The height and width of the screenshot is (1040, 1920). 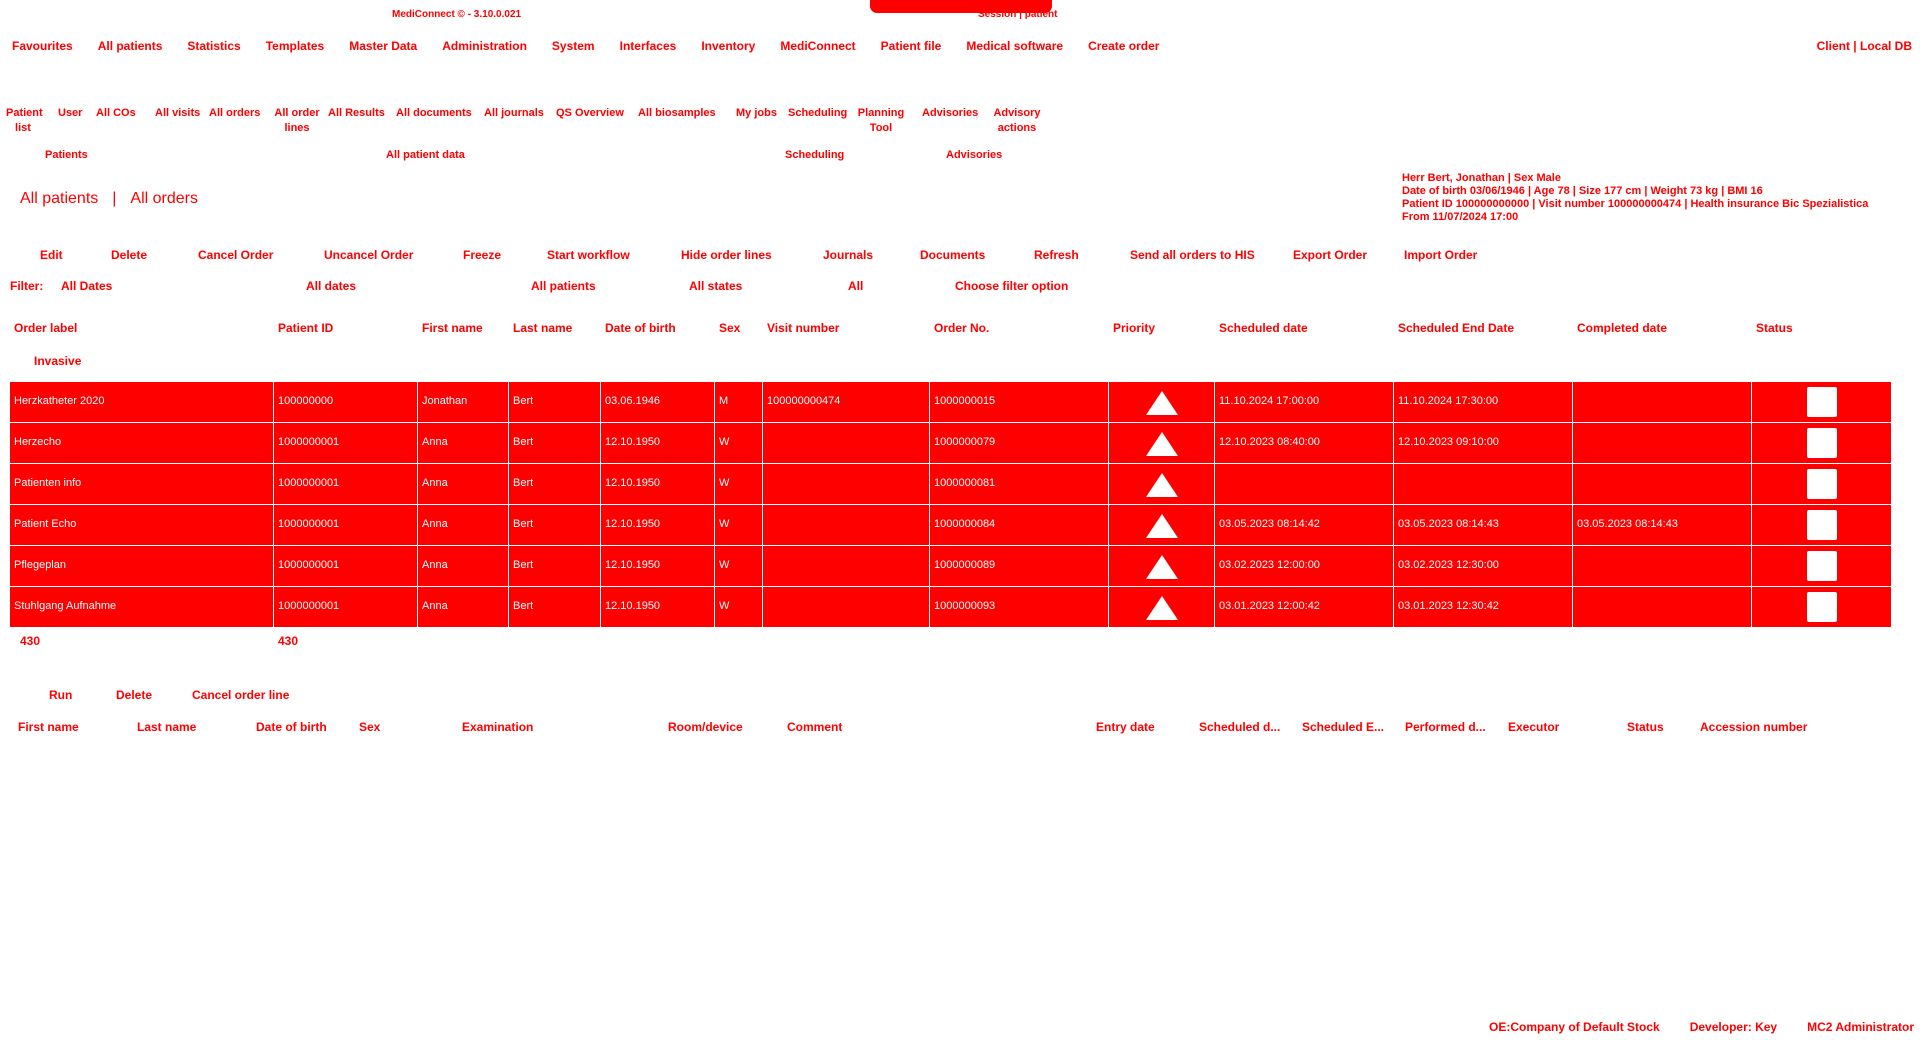 I want to click on status-company: OE:Company of Default Stock, so click(x=1574, y=1027).